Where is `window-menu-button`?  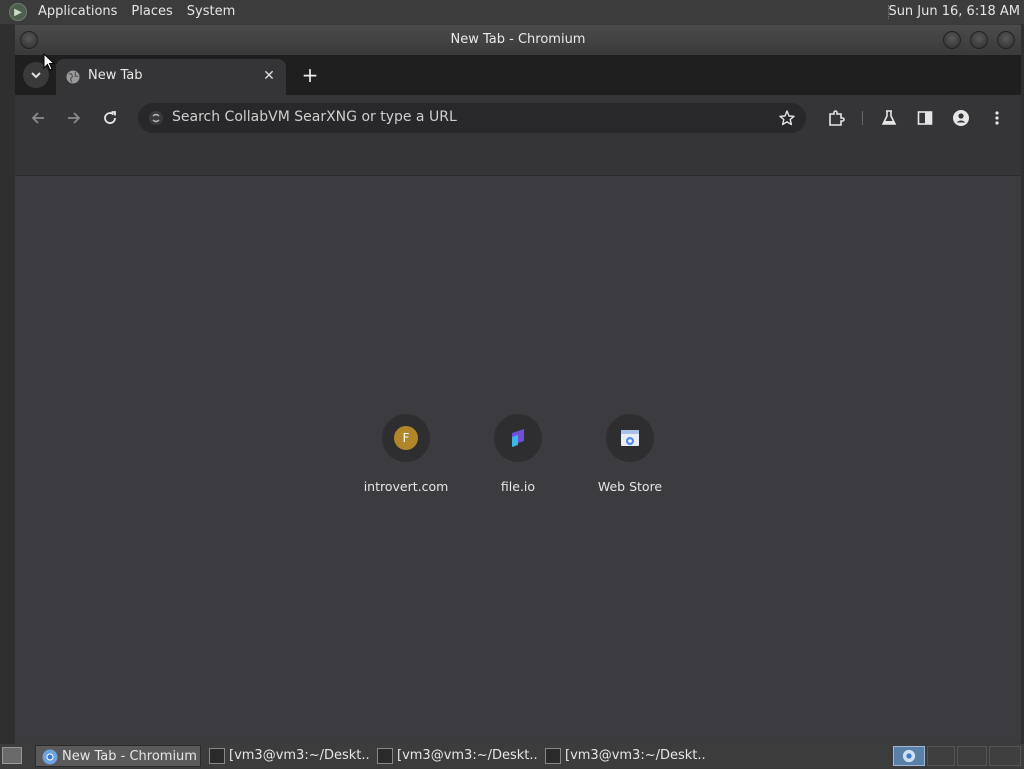 window-menu-button is located at coordinates (29, 40).